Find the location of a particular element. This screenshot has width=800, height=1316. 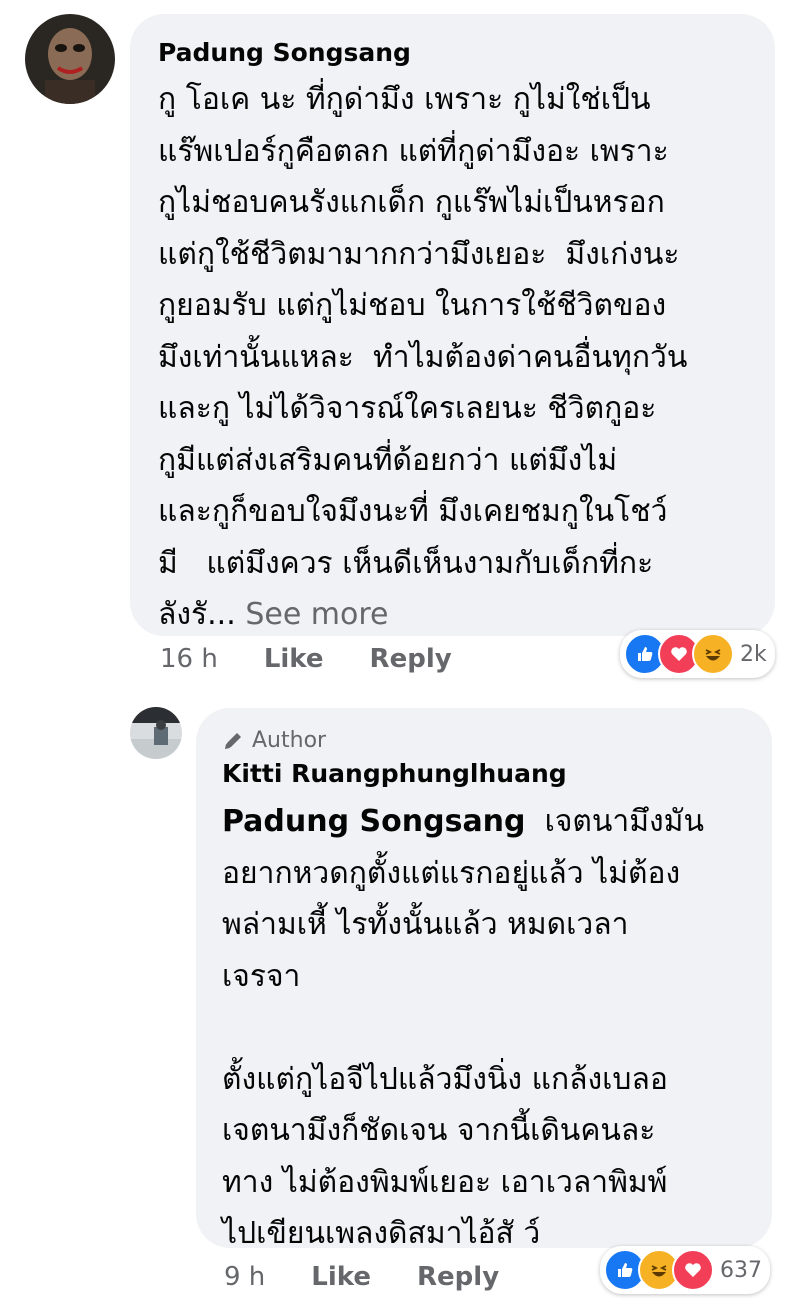

see-more-link: See more is located at coordinates (316, 614).